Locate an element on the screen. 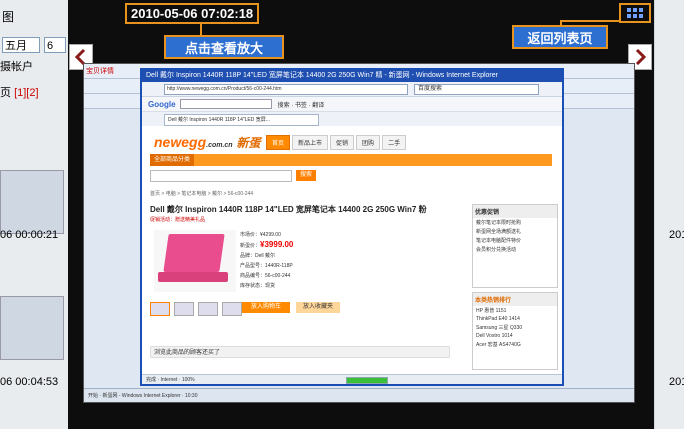  back-to-list-button is located at coordinates (635, 13).